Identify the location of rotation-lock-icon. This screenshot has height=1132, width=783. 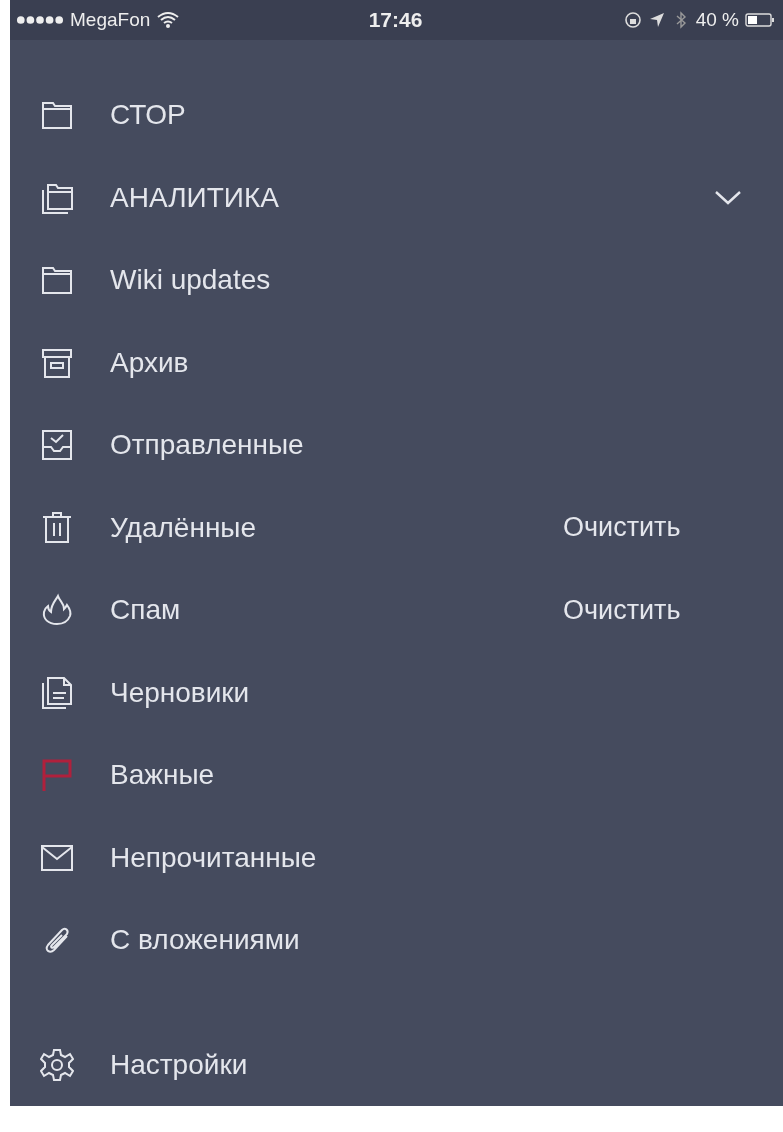
(632, 20).